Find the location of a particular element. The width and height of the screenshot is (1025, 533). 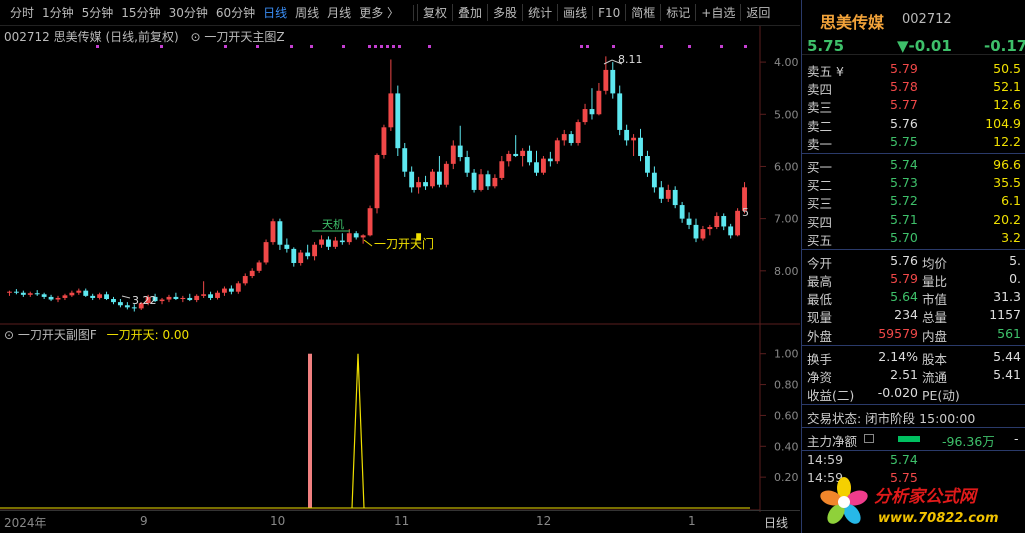

bid-price: 5.74 is located at coordinates (904, 164).